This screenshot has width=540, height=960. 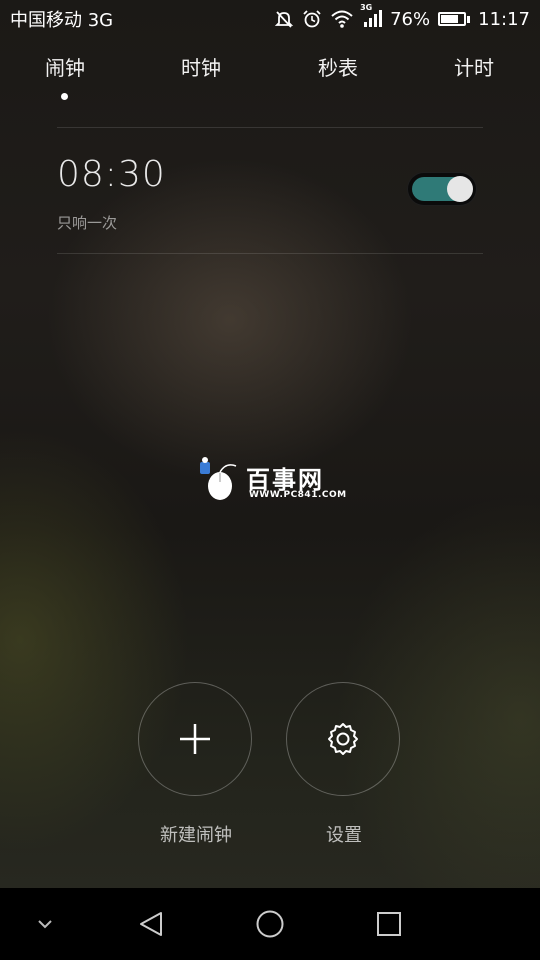 I want to click on alarm-time: 08:30, so click(x=111, y=174).